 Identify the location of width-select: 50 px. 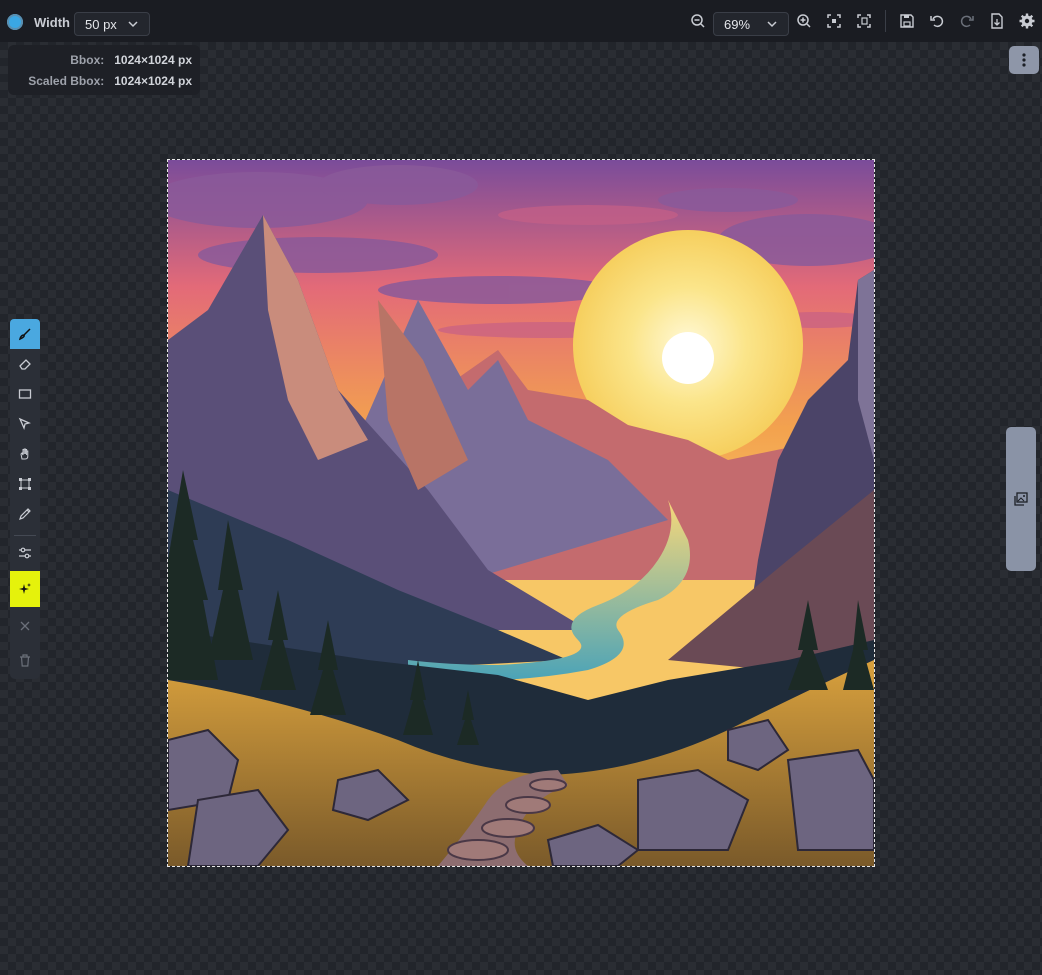
(112, 24).